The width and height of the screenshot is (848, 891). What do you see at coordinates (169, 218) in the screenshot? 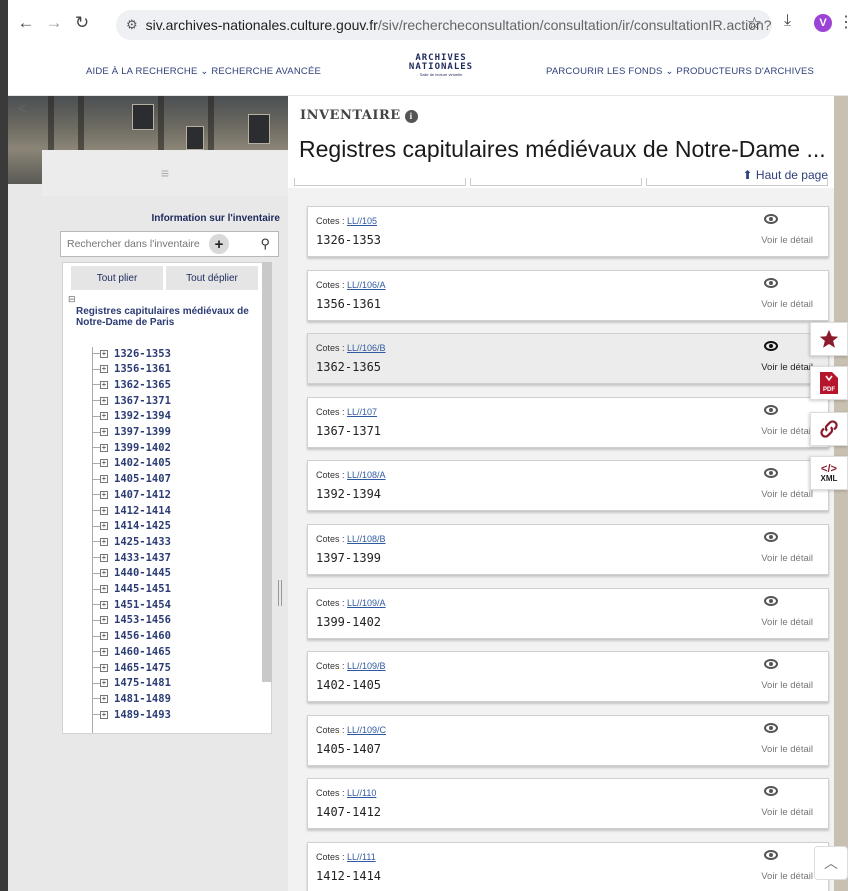
I see `info-inventaire-title: Information sur l'inventaire` at bounding box center [169, 218].